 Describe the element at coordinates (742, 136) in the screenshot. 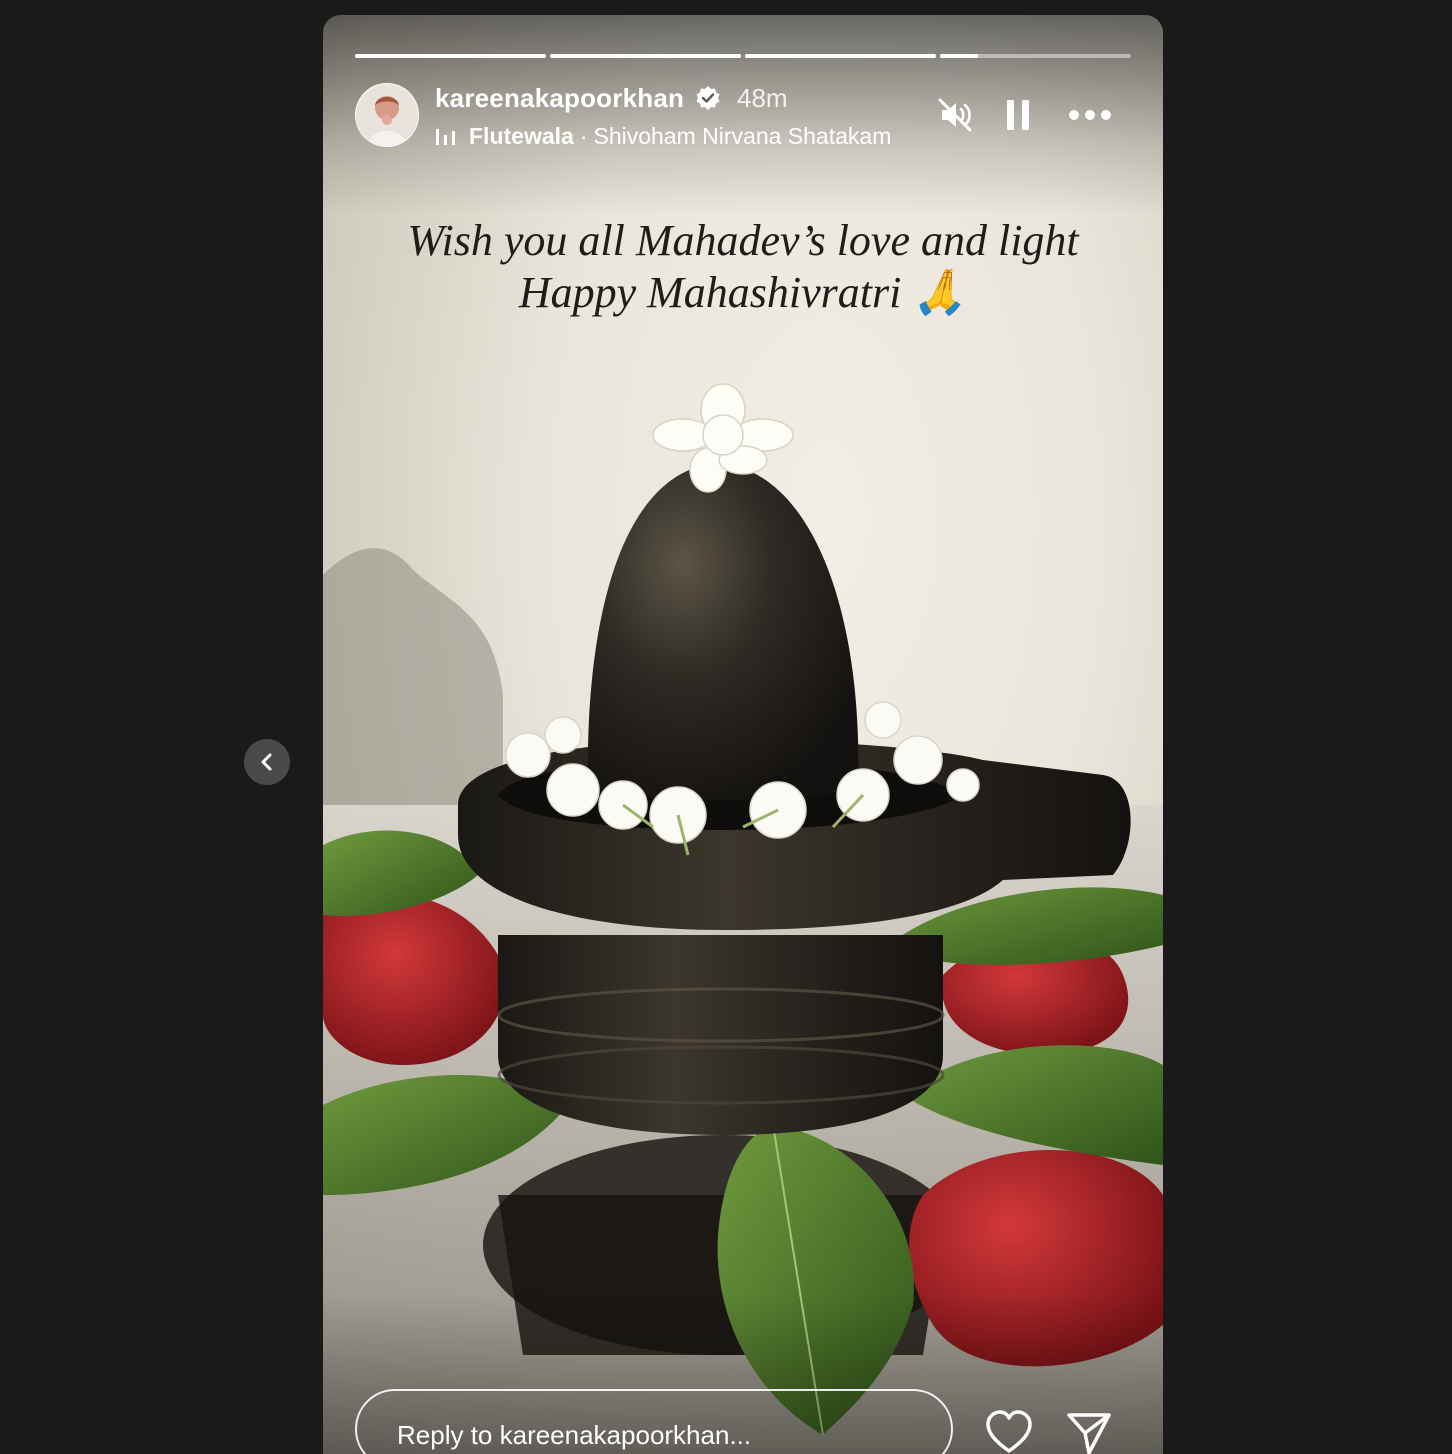

I see `music-track: Shivoham Nirvana Shatakam` at that location.